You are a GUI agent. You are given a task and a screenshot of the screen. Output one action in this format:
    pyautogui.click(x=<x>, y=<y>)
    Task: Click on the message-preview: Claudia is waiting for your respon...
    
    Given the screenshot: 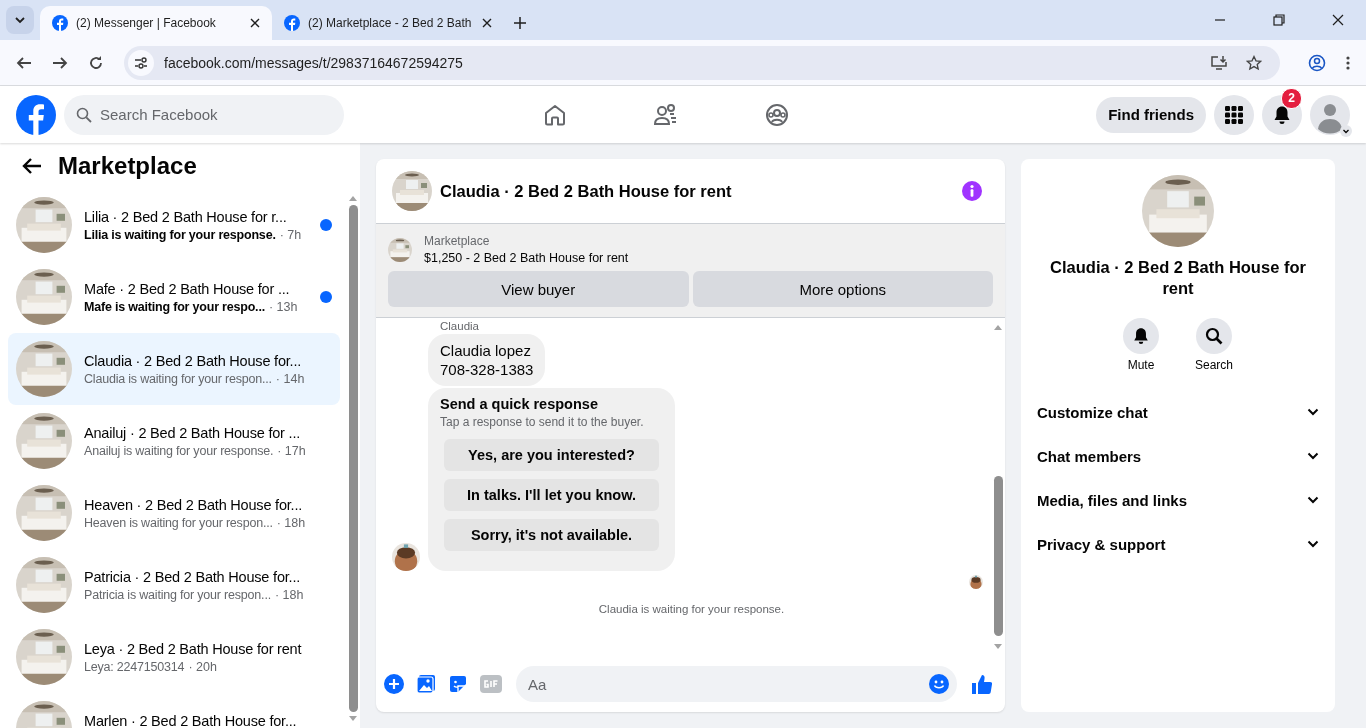 What is the action you would take?
    pyautogui.click(x=178, y=378)
    